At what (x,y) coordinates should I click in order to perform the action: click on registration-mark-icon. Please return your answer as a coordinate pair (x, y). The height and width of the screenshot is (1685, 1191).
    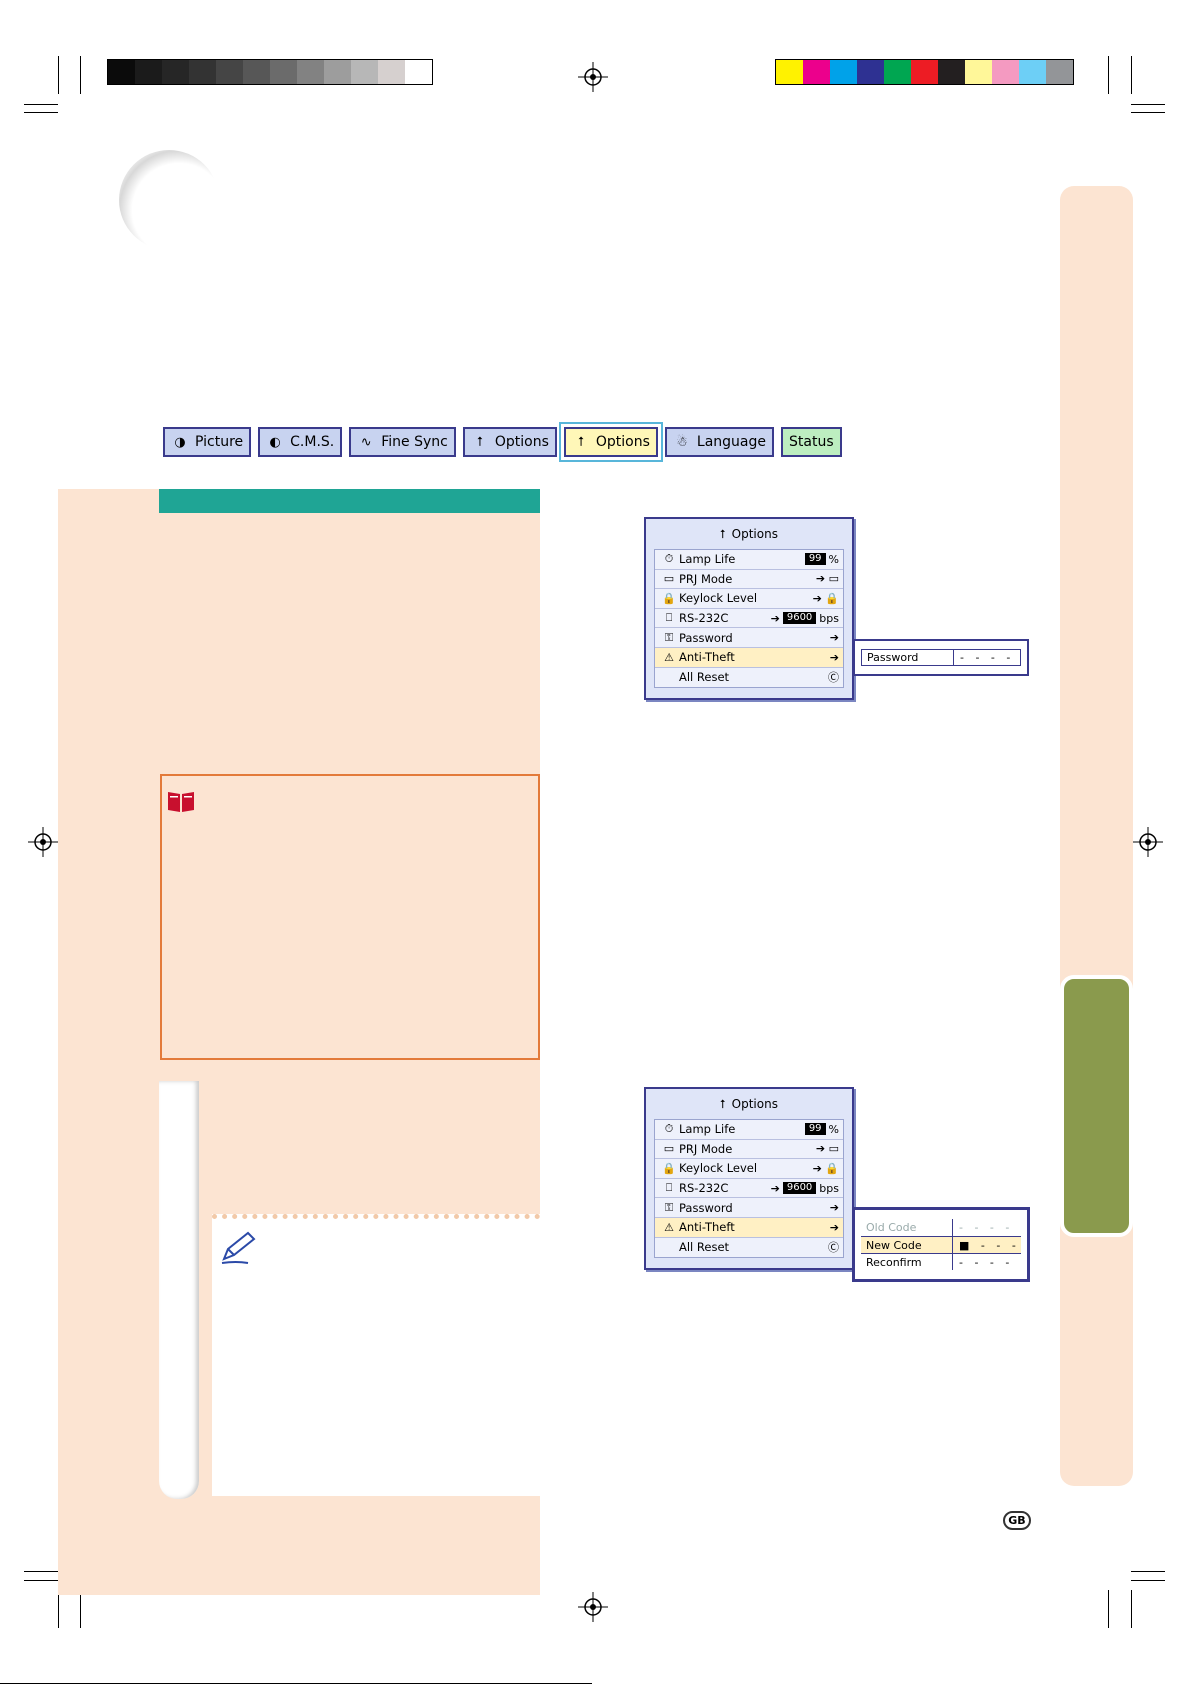
    Looking at the image, I should click on (1148, 842).